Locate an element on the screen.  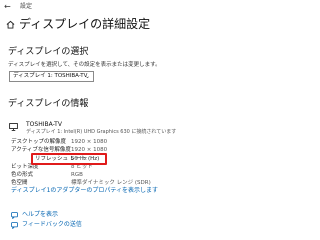
info-row-key: 色空間 is located at coordinates (19, 183).